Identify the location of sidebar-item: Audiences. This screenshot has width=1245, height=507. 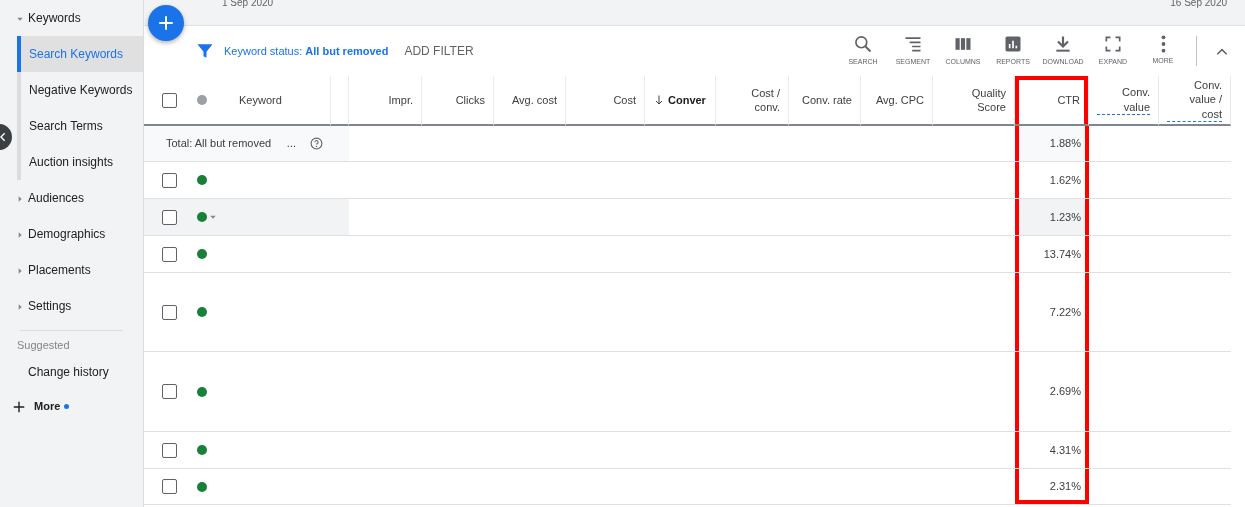
(56, 198).